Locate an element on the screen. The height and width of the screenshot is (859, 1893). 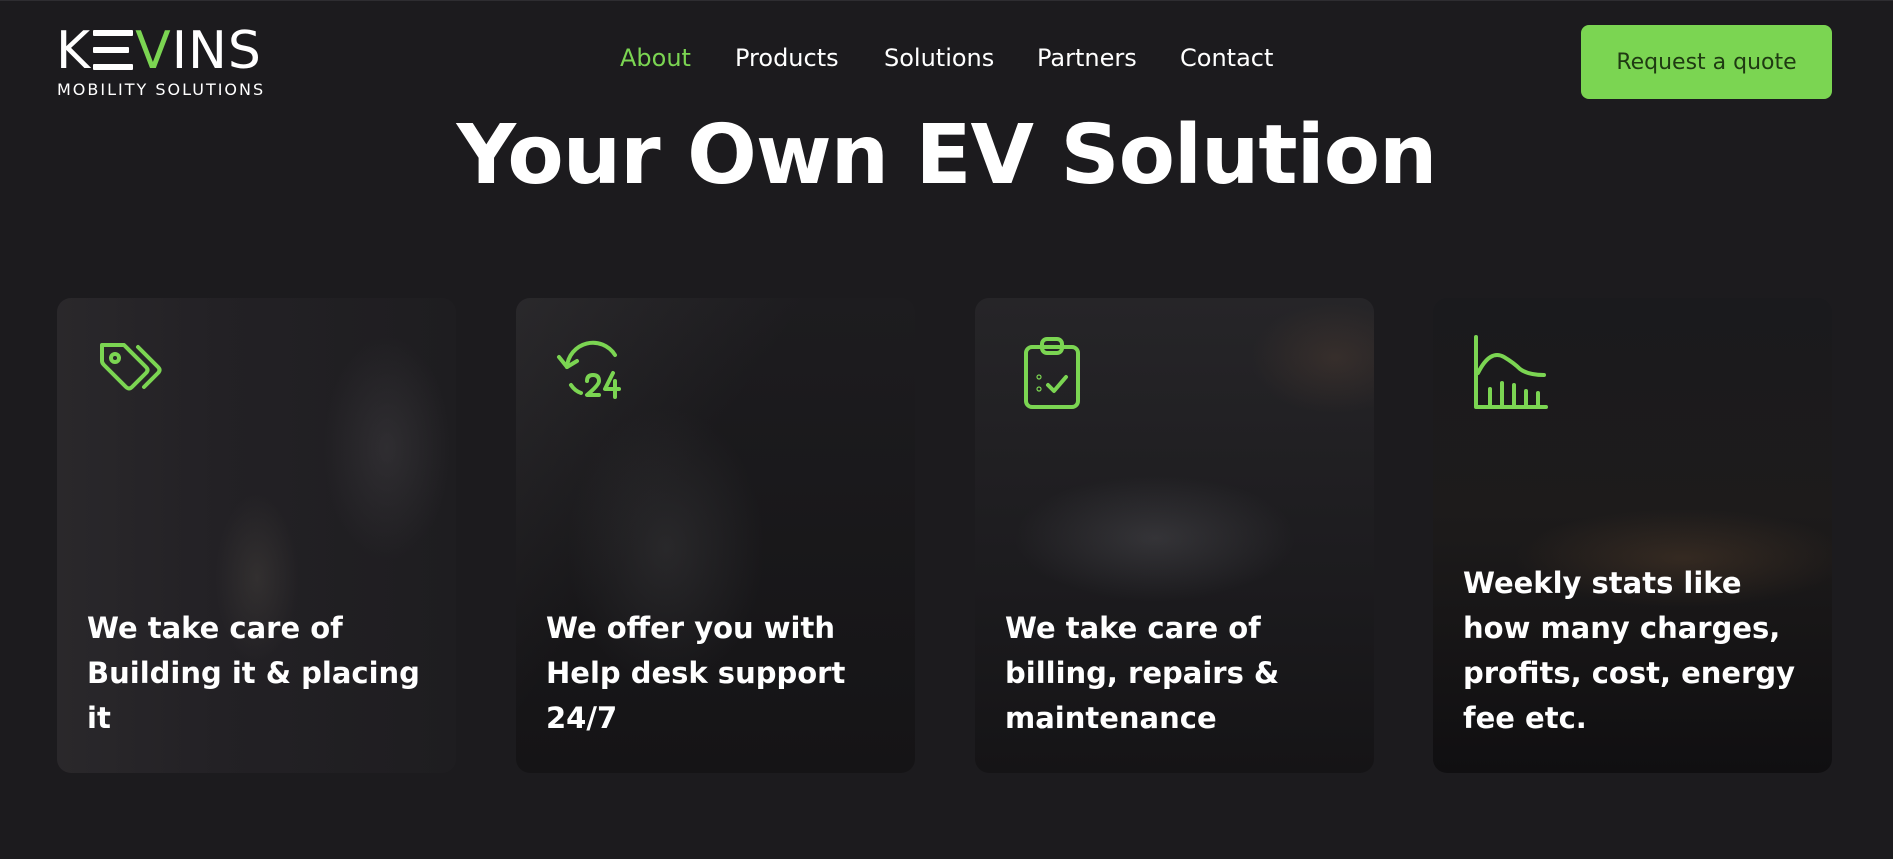
clipboard-check-icon is located at coordinates (1052, 373).